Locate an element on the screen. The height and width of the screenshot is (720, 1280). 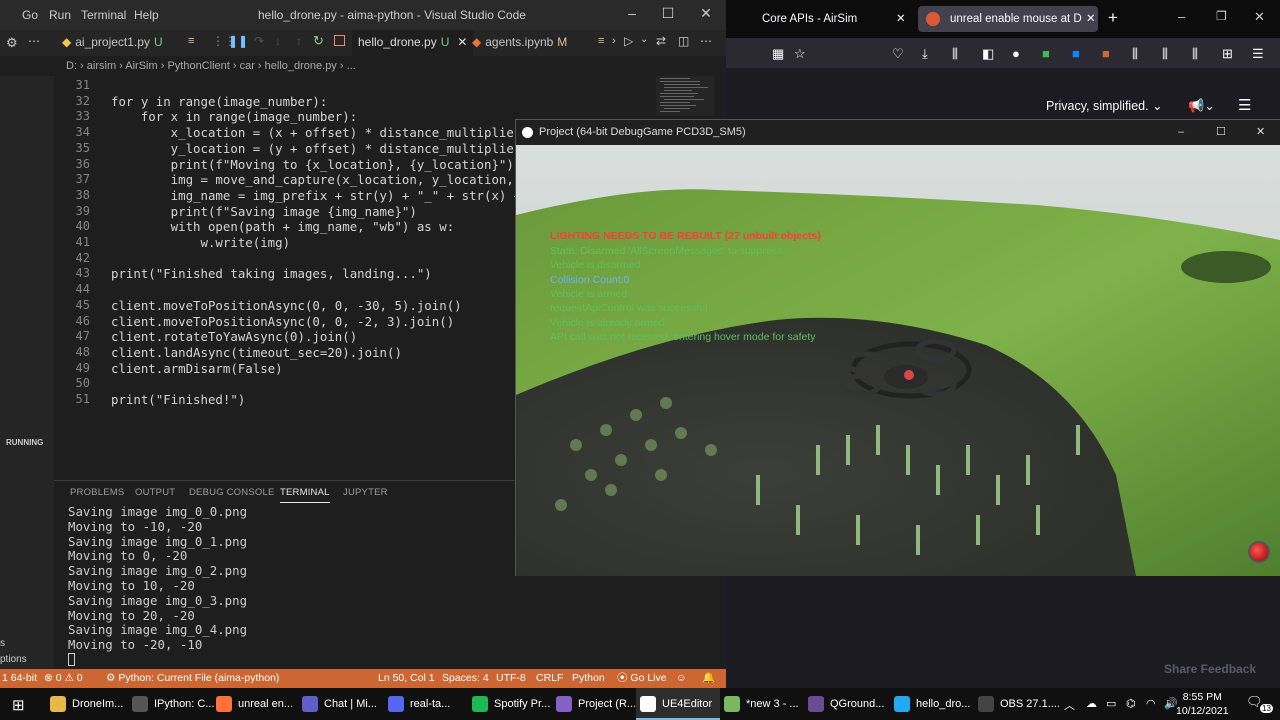
network-icon: ▭ is located at coordinates (1111, 703).